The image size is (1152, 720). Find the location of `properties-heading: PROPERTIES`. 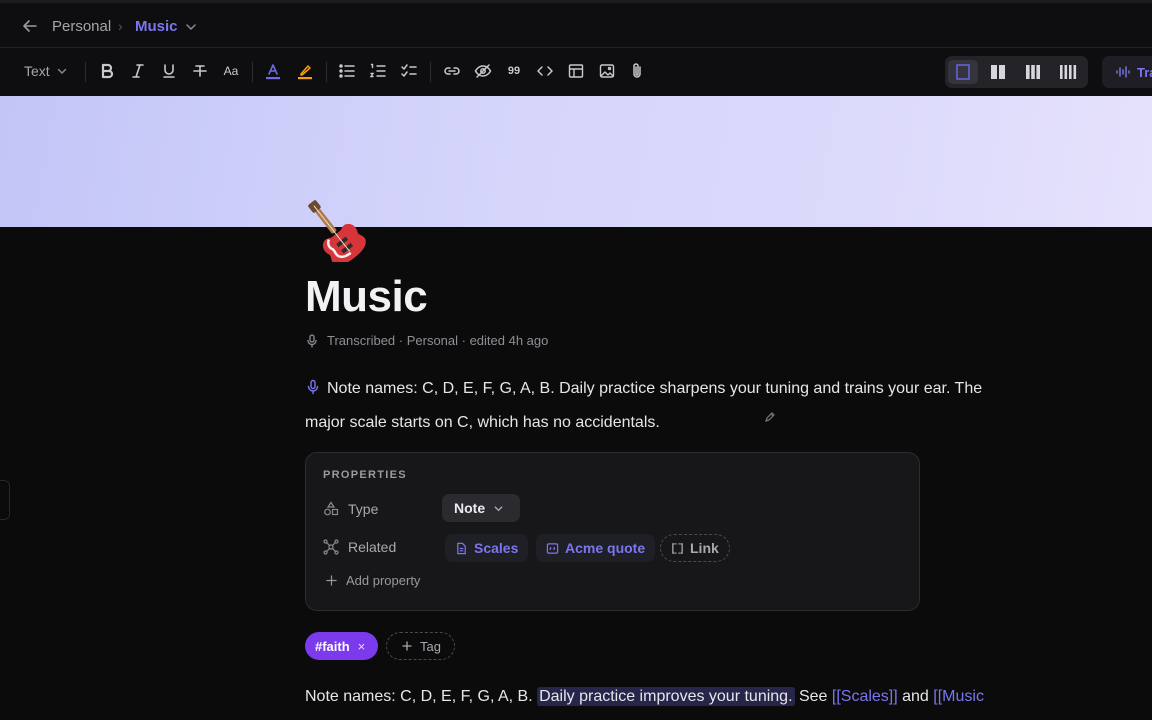

properties-heading: PROPERTIES is located at coordinates (365, 475).